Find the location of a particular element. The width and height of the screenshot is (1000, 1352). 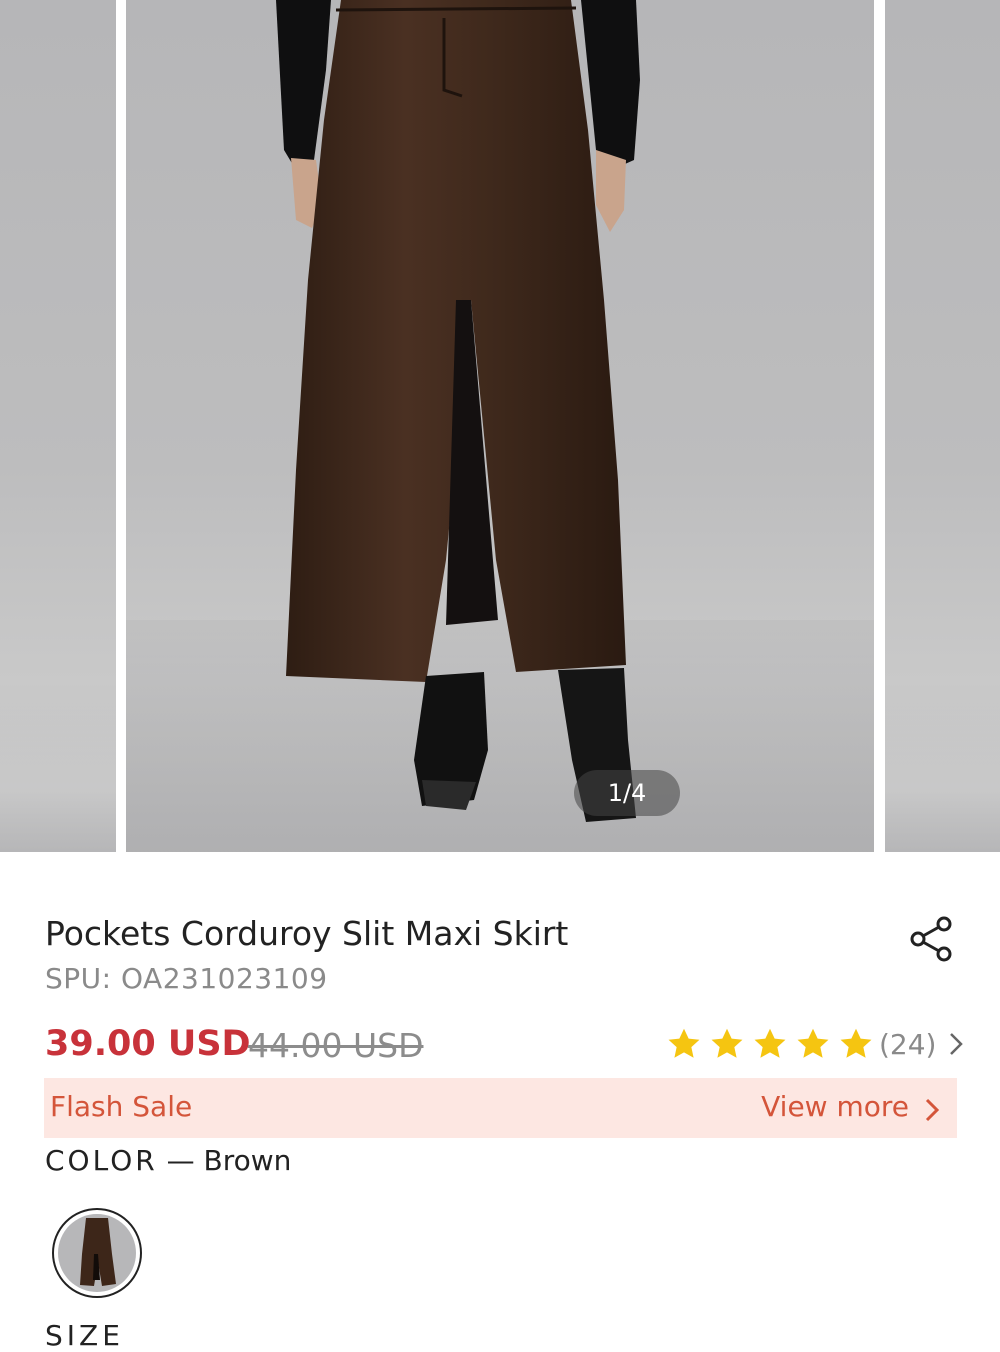

gallery-prev-image is located at coordinates (58, 426).